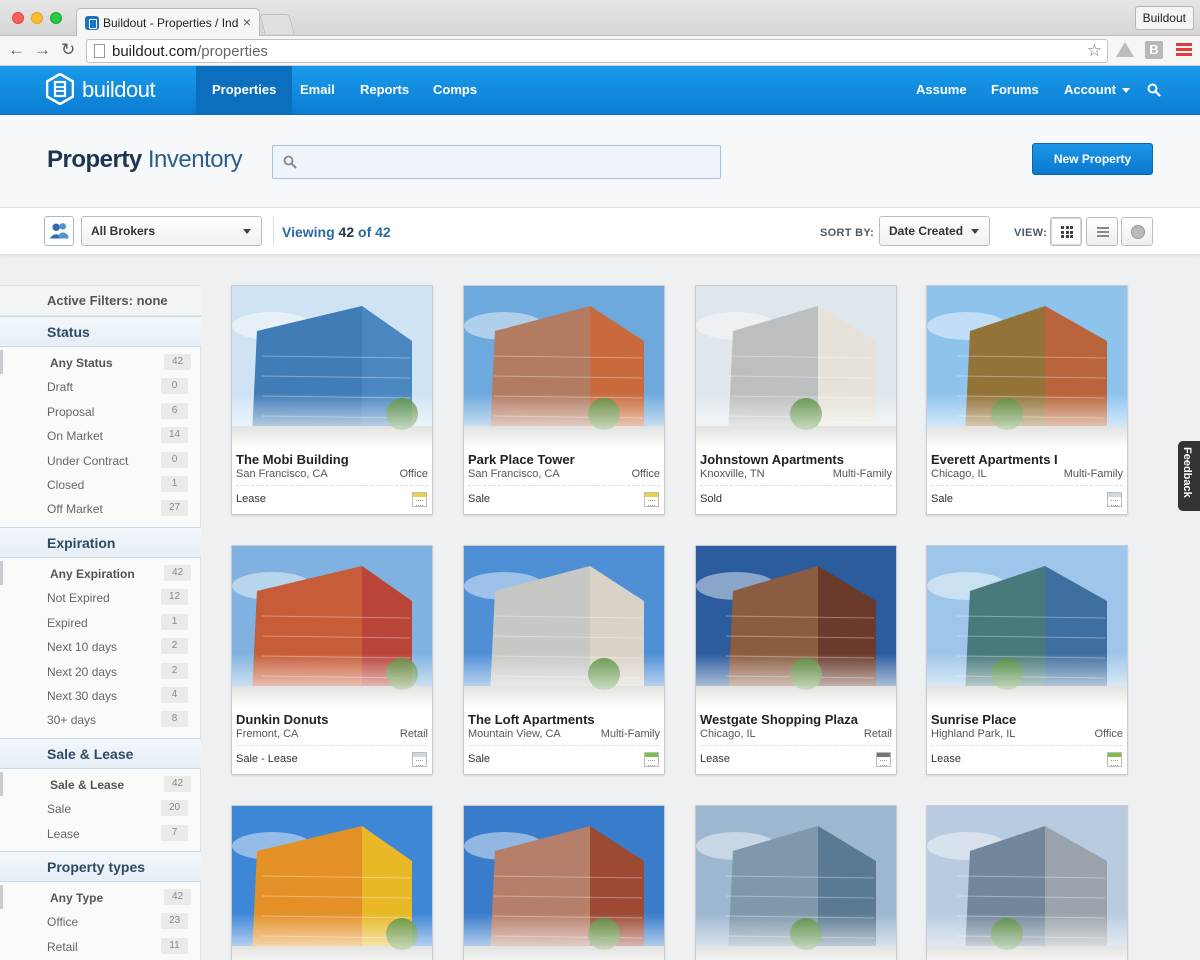 The height and width of the screenshot is (960, 1200). Describe the element at coordinates (1094, 51) in the screenshot. I see `bookmark-star-icon: ☆` at that location.